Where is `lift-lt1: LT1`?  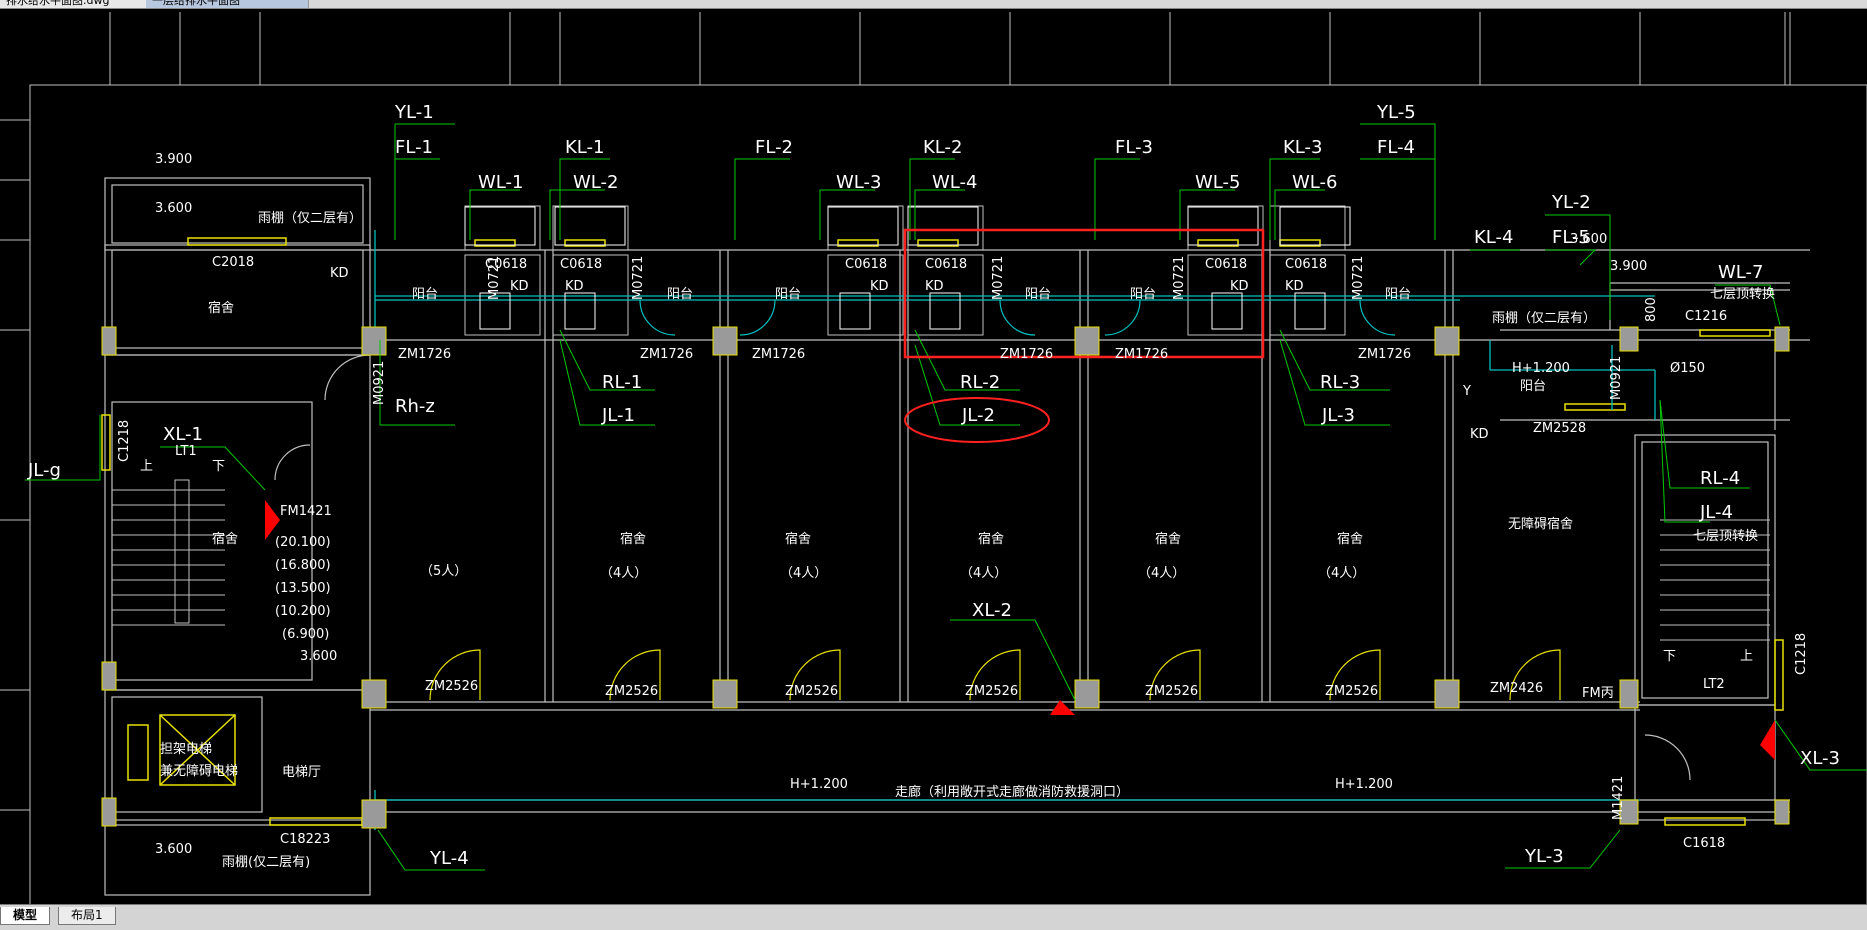
lift-lt1: LT1 is located at coordinates (186, 451).